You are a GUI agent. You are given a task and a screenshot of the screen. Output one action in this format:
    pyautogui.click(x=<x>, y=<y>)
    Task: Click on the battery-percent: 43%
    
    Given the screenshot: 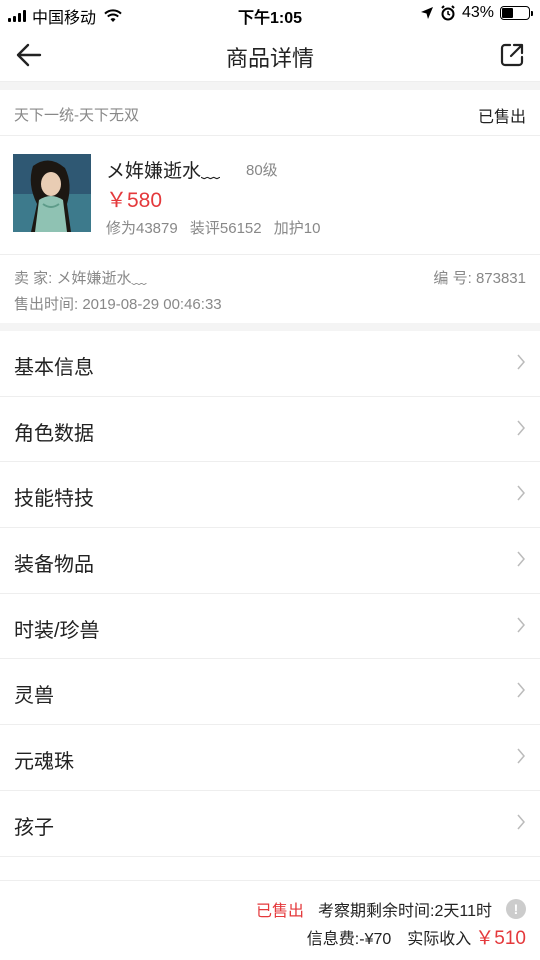 What is the action you would take?
    pyautogui.click(x=477, y=12)
    